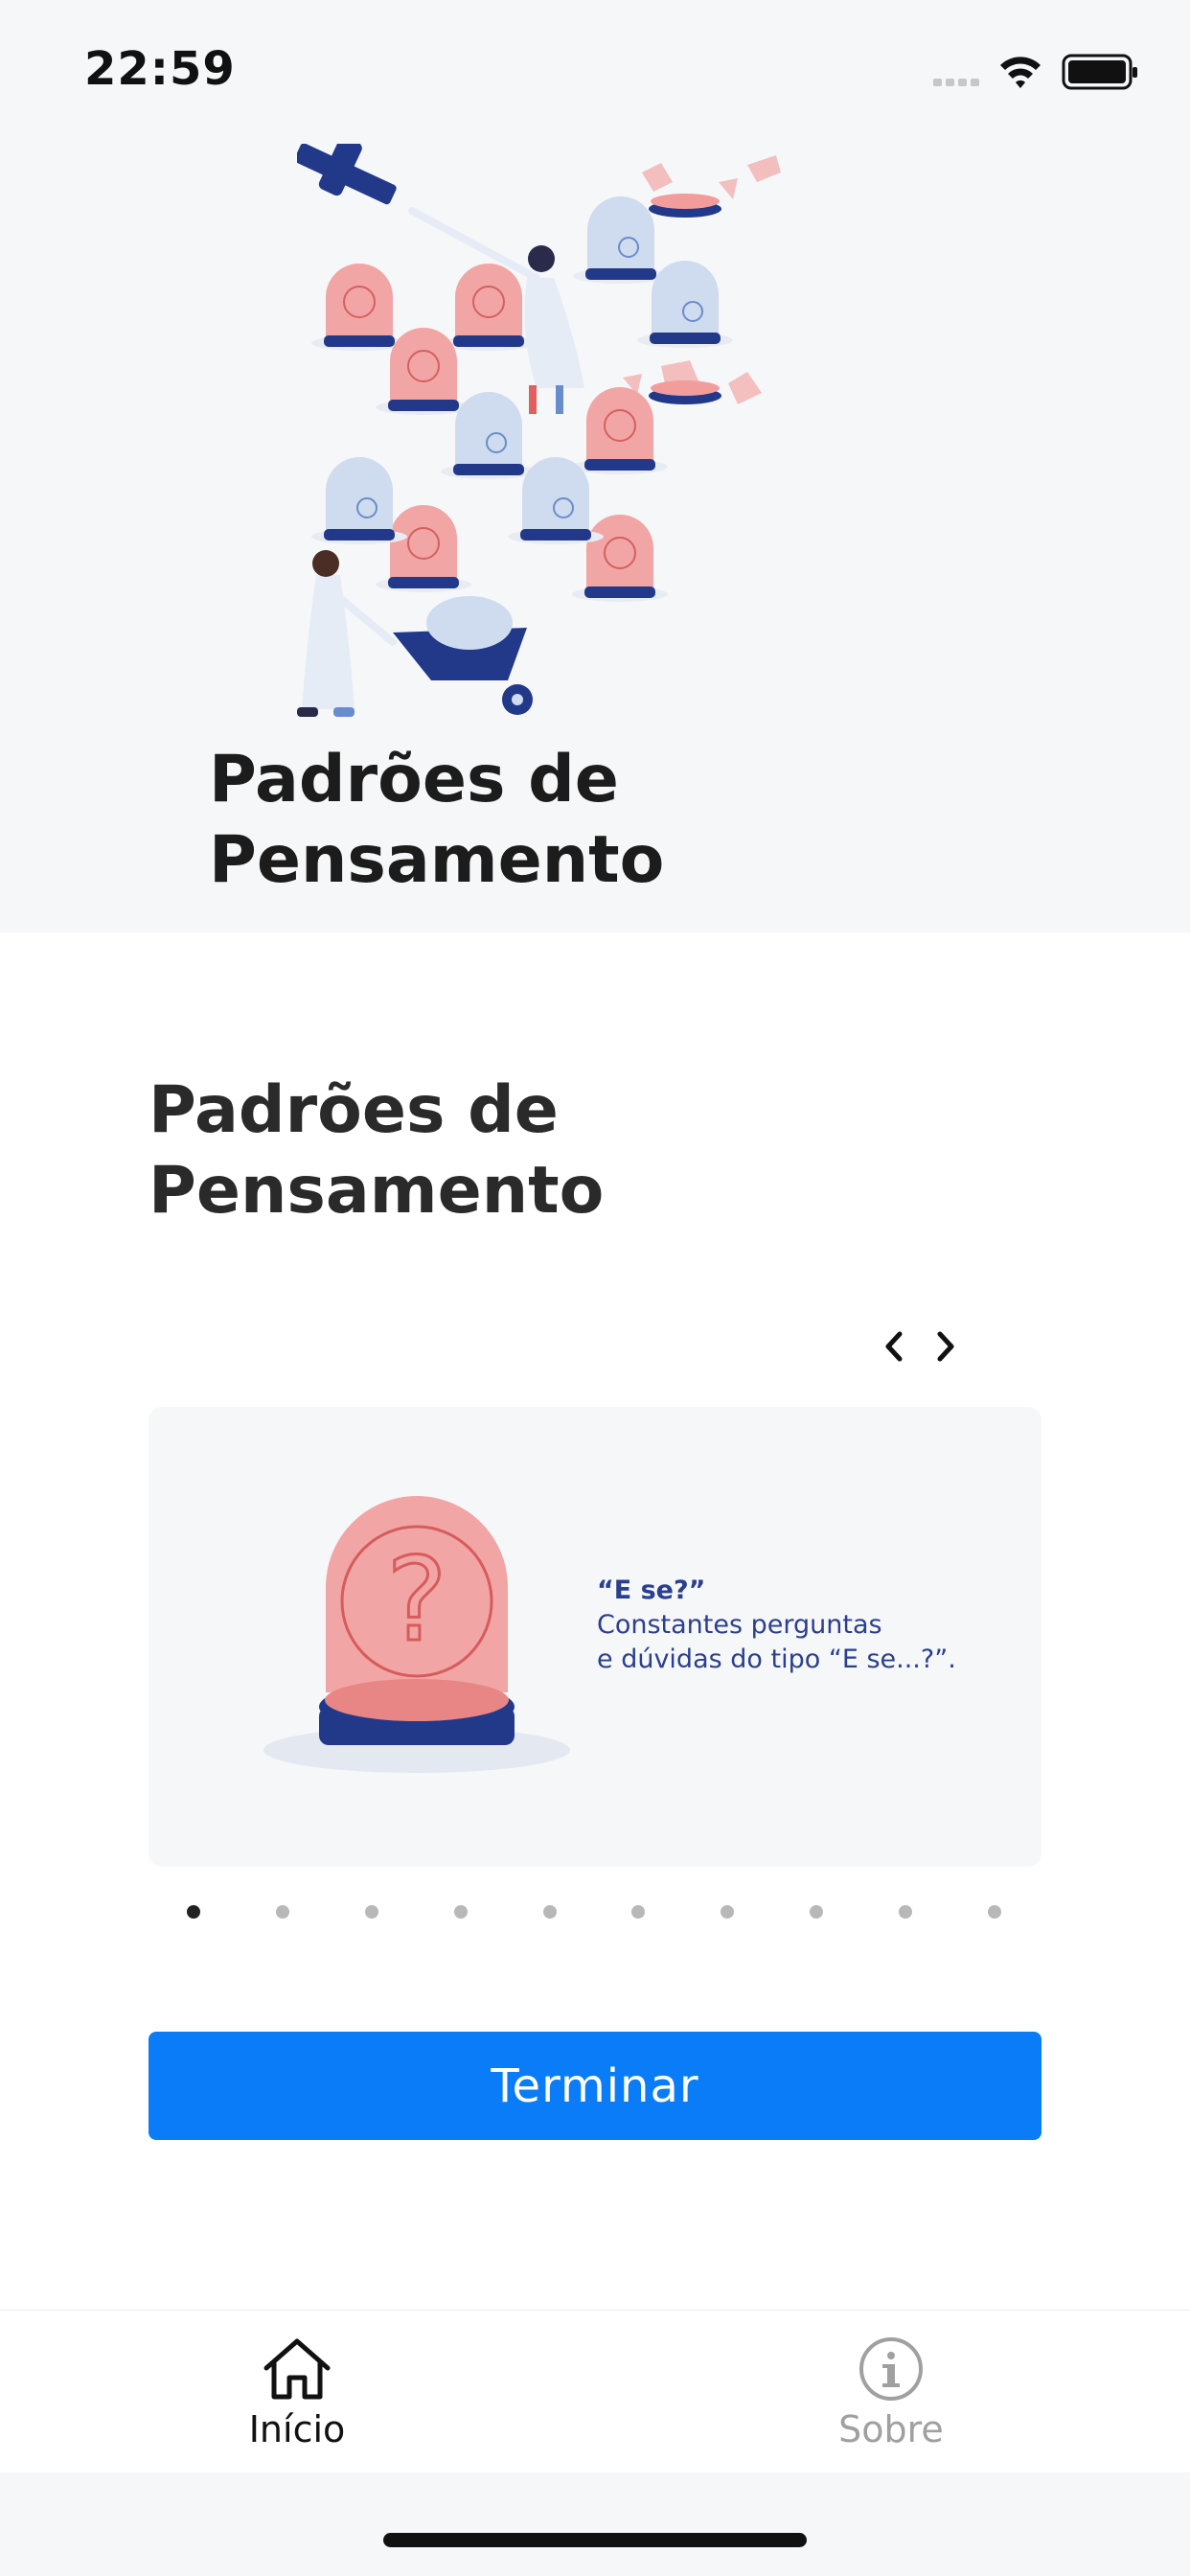  What do you see at coordinates (891, 2369) in the screenshot?
I see `info-icon` at bounding box center [891, 2369].